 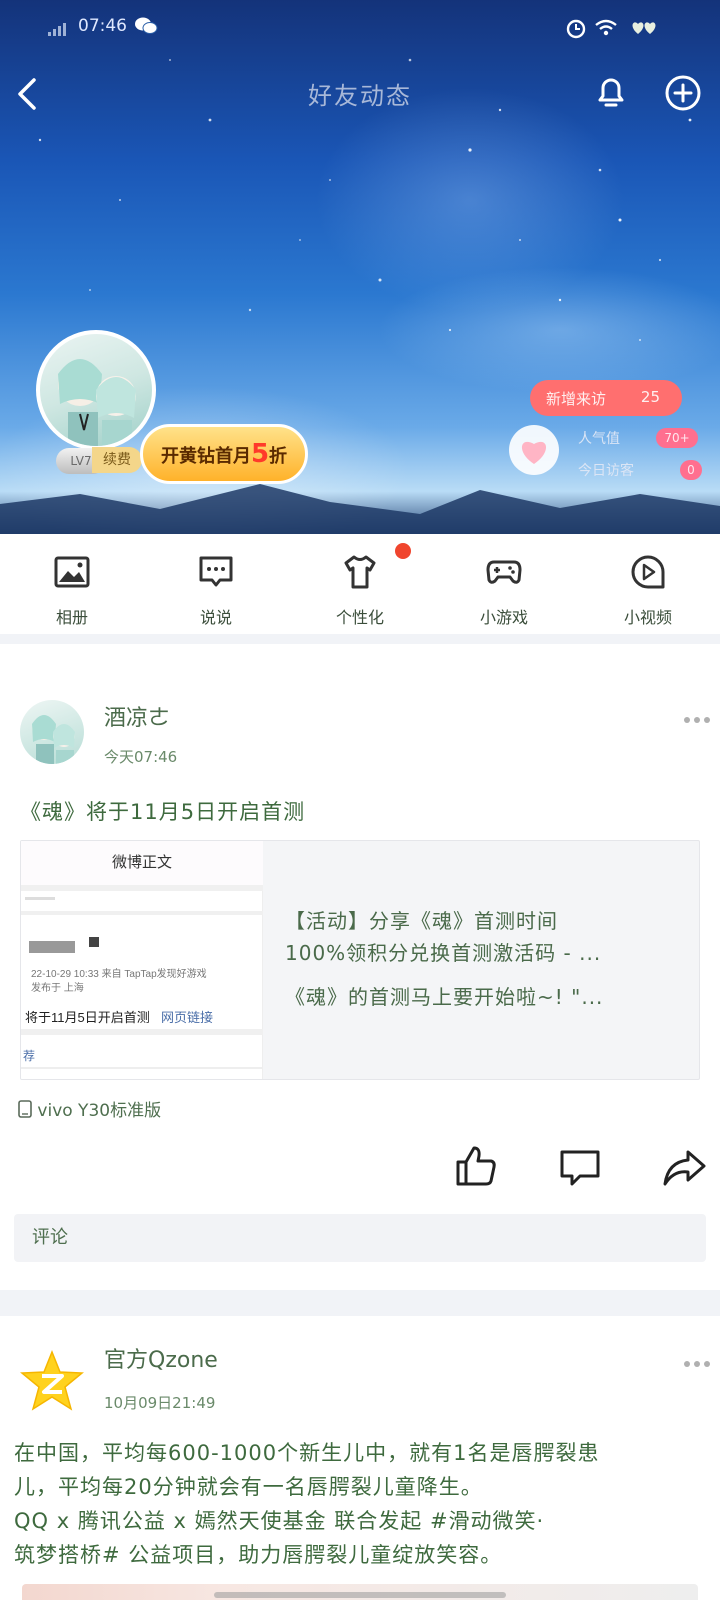 I want to click on tshirt-icon, so click(x=360, y=572).